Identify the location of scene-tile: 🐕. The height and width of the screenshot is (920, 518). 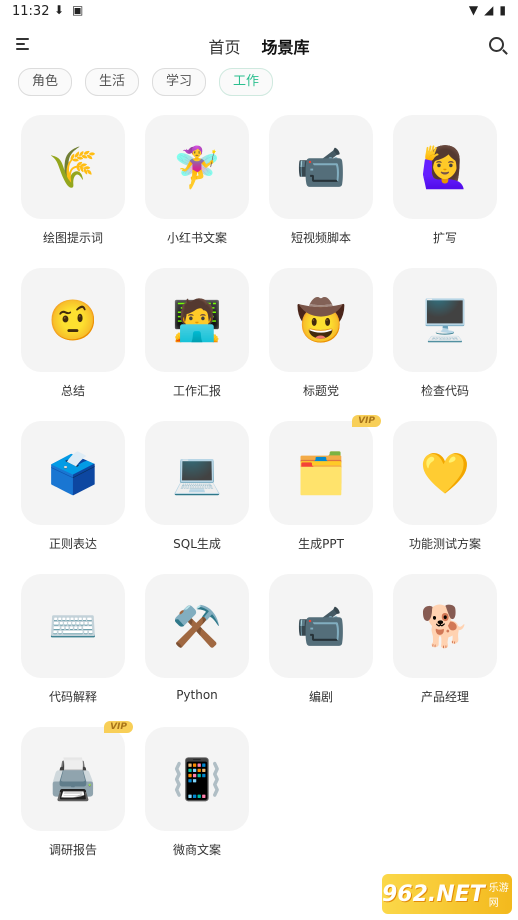
(445, 626).